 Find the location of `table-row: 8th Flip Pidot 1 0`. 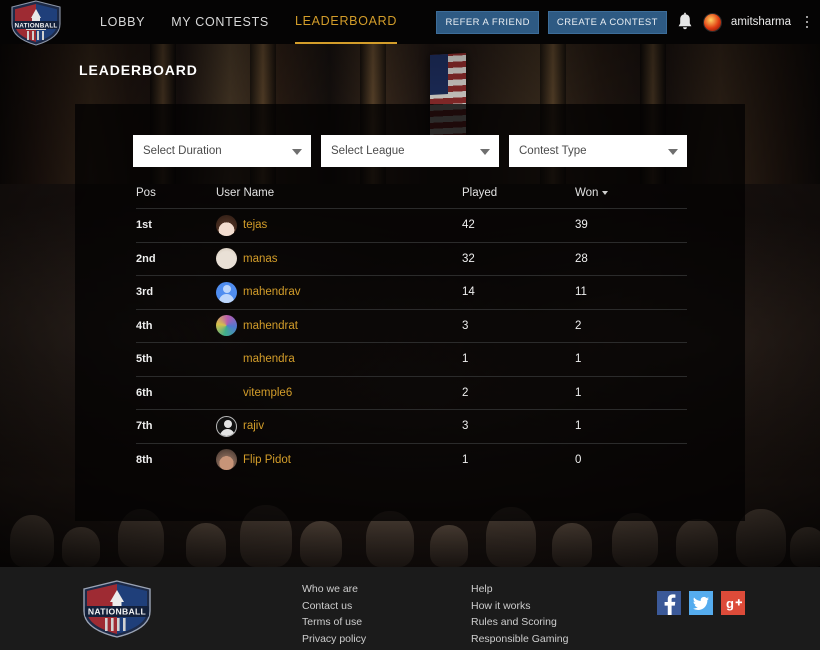

table-row: 8th Flip Pidot 1 0 is located at coordinates (411, 459).